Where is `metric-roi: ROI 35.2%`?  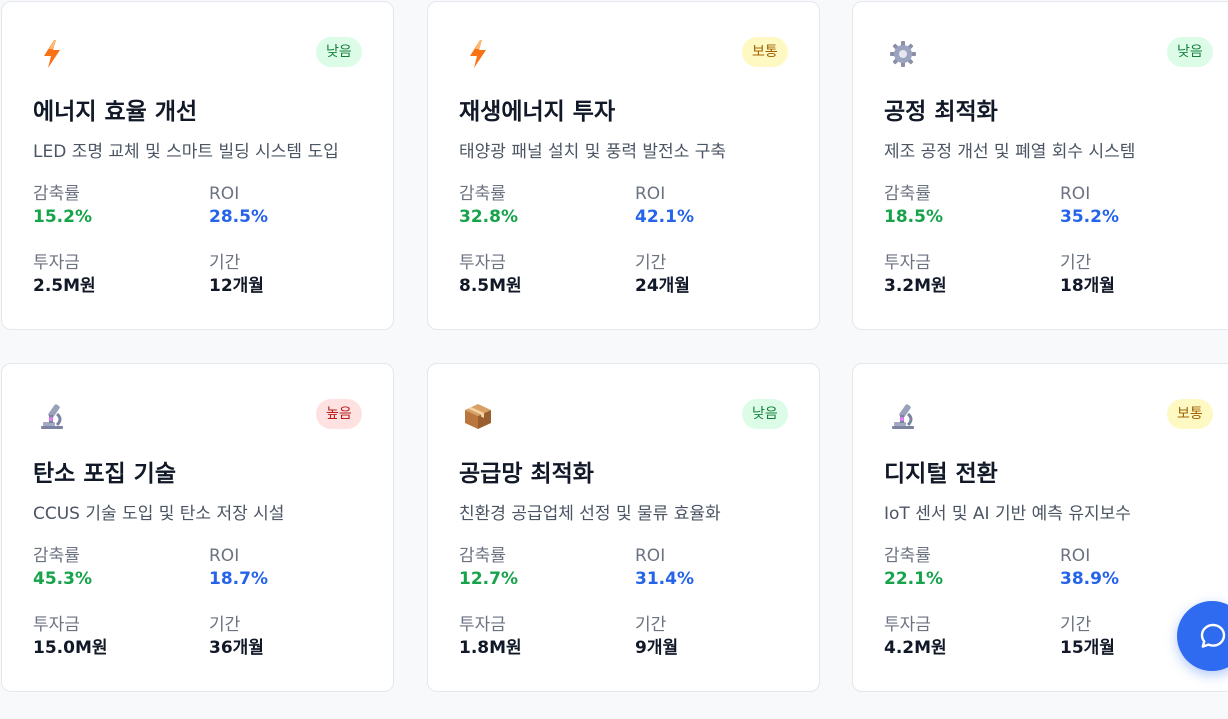 metric-roi: ROI 35.2% is located at coordinates (1089, 206).